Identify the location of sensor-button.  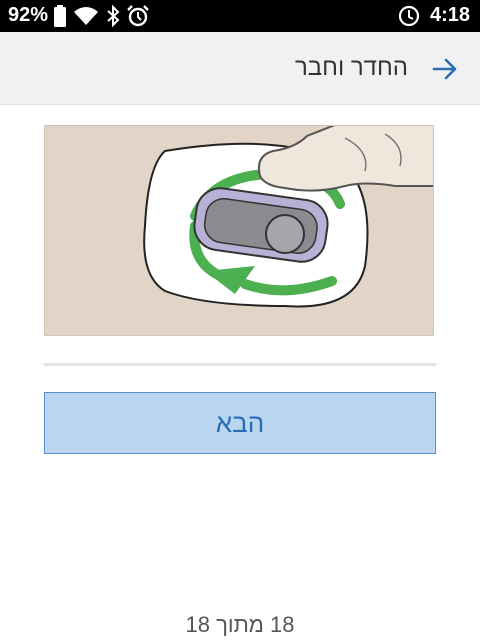
(285, 234).